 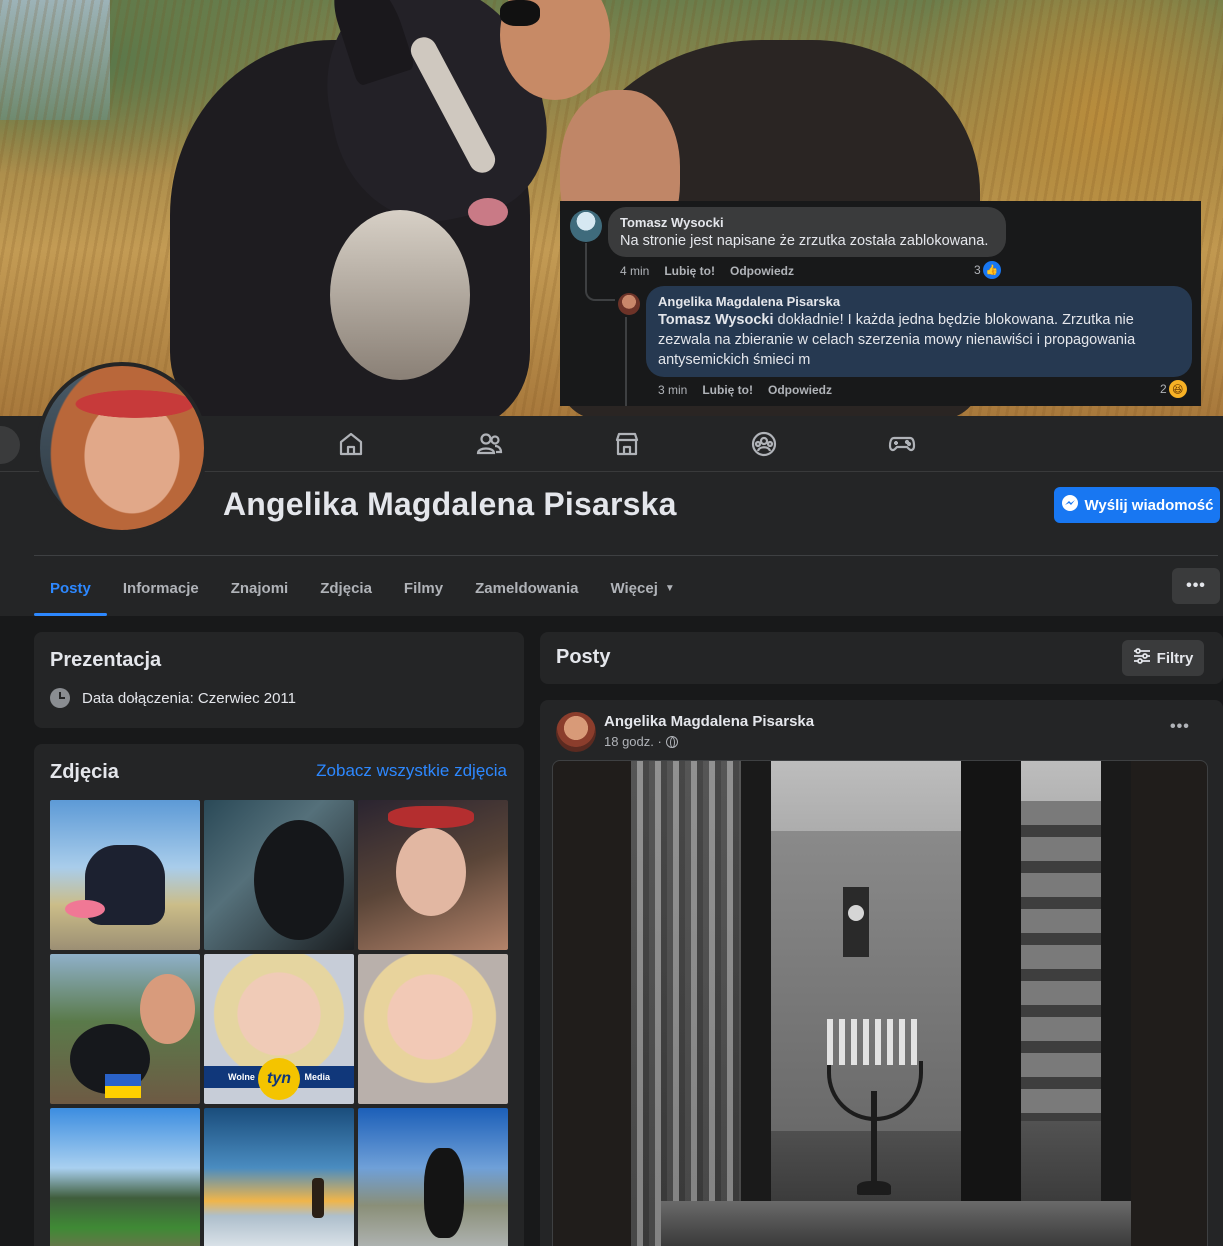 I want to click on comment-actions: 4 min Lubię to! Odpowiedz, so click(x=707, y=271).